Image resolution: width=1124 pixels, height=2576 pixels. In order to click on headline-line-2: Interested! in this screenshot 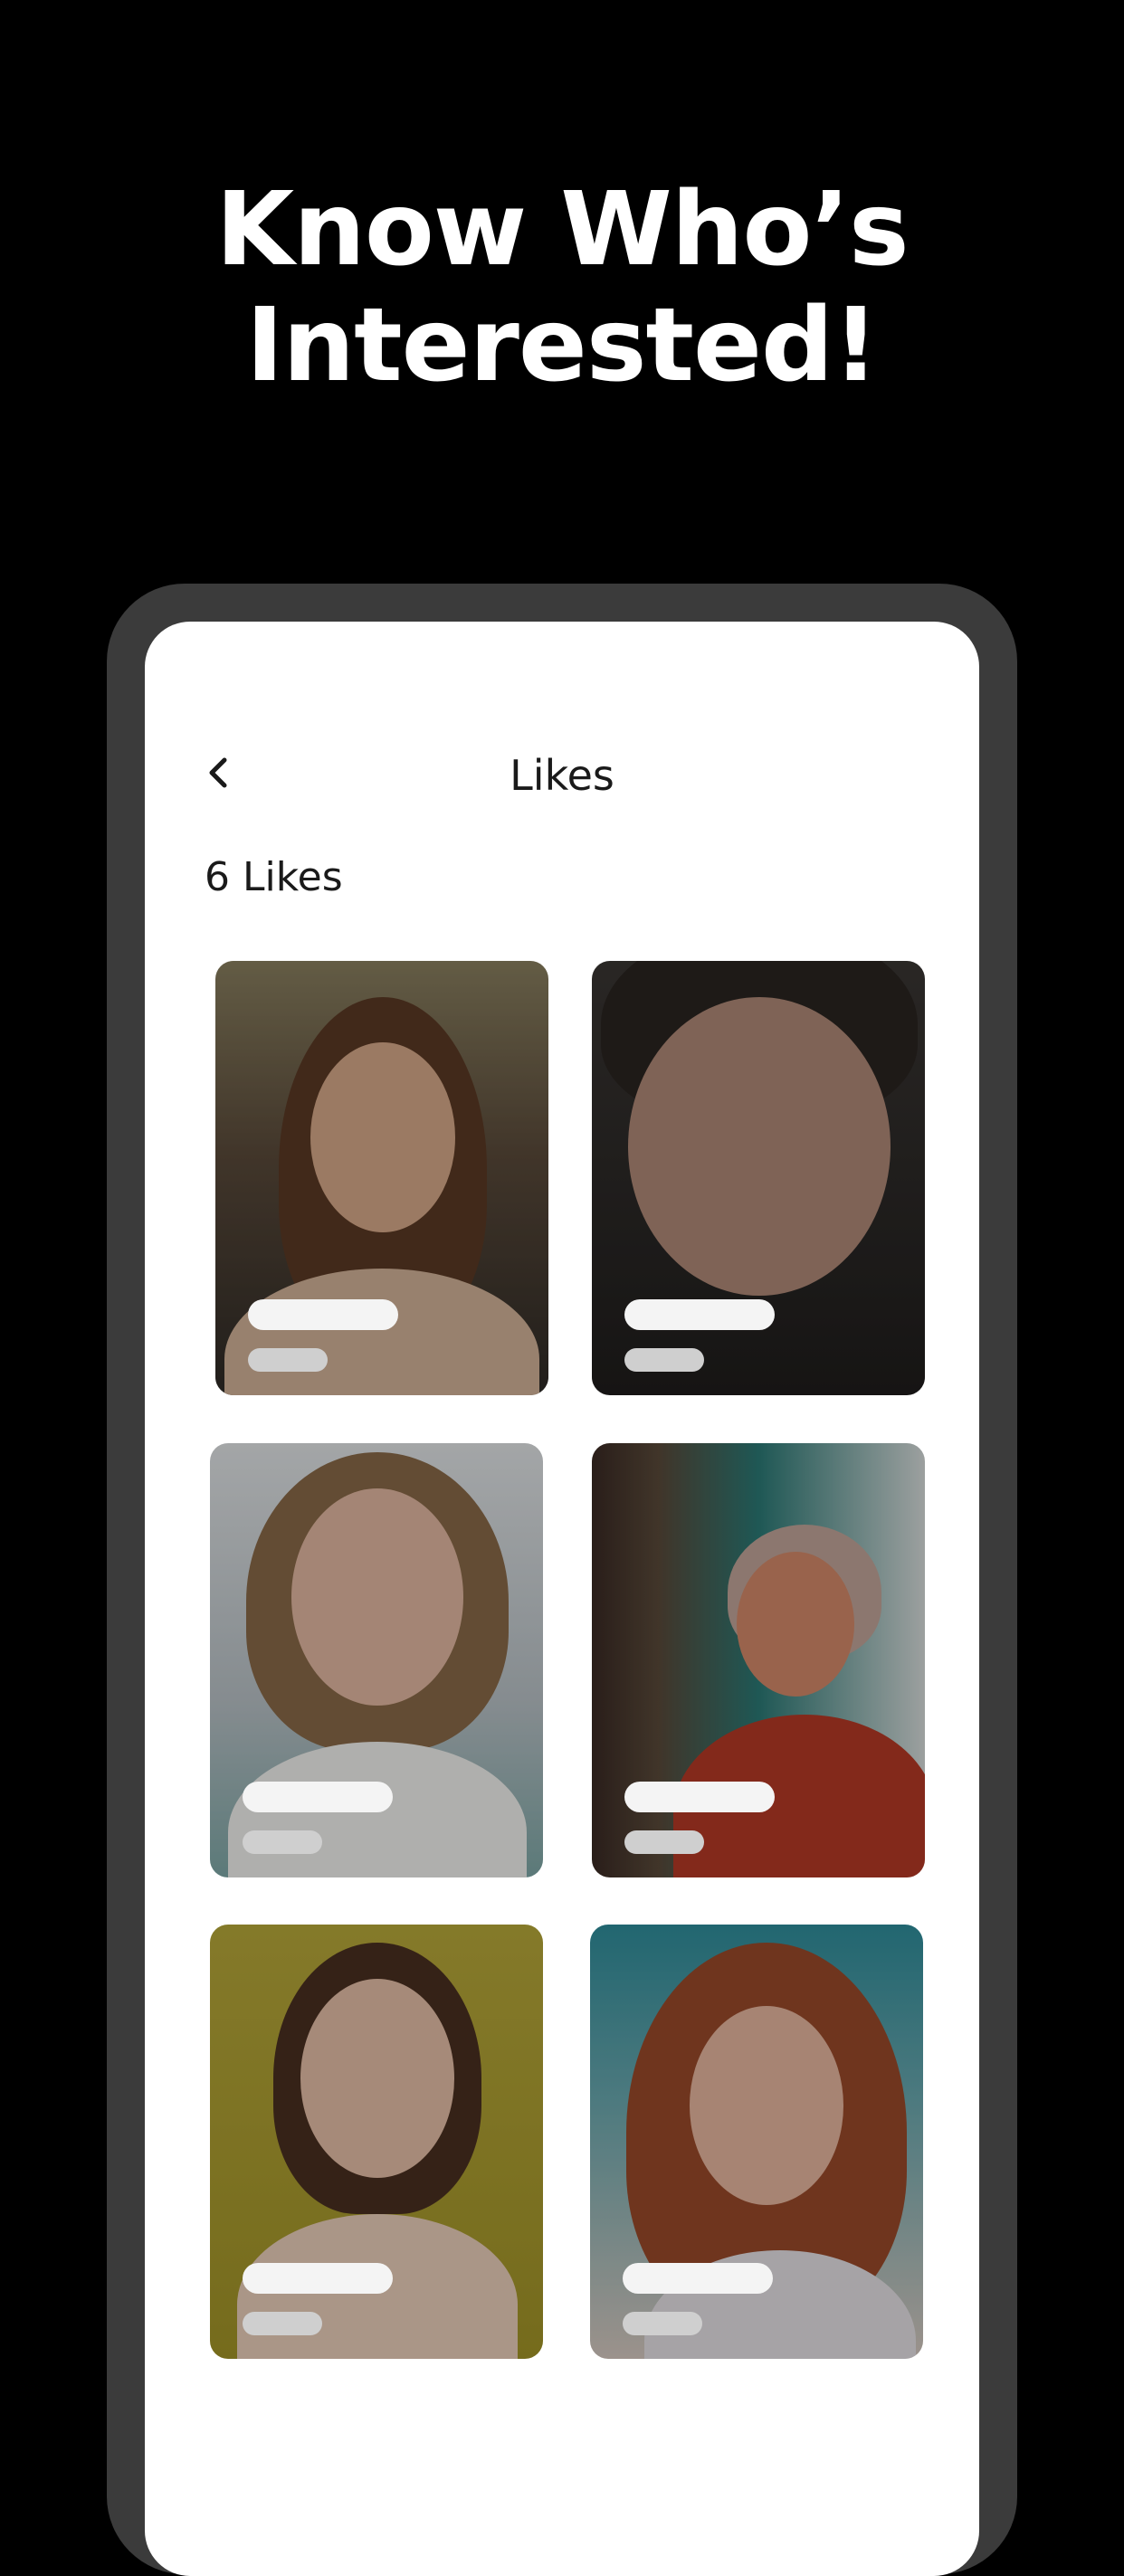, I will do `click(563, 345)`.